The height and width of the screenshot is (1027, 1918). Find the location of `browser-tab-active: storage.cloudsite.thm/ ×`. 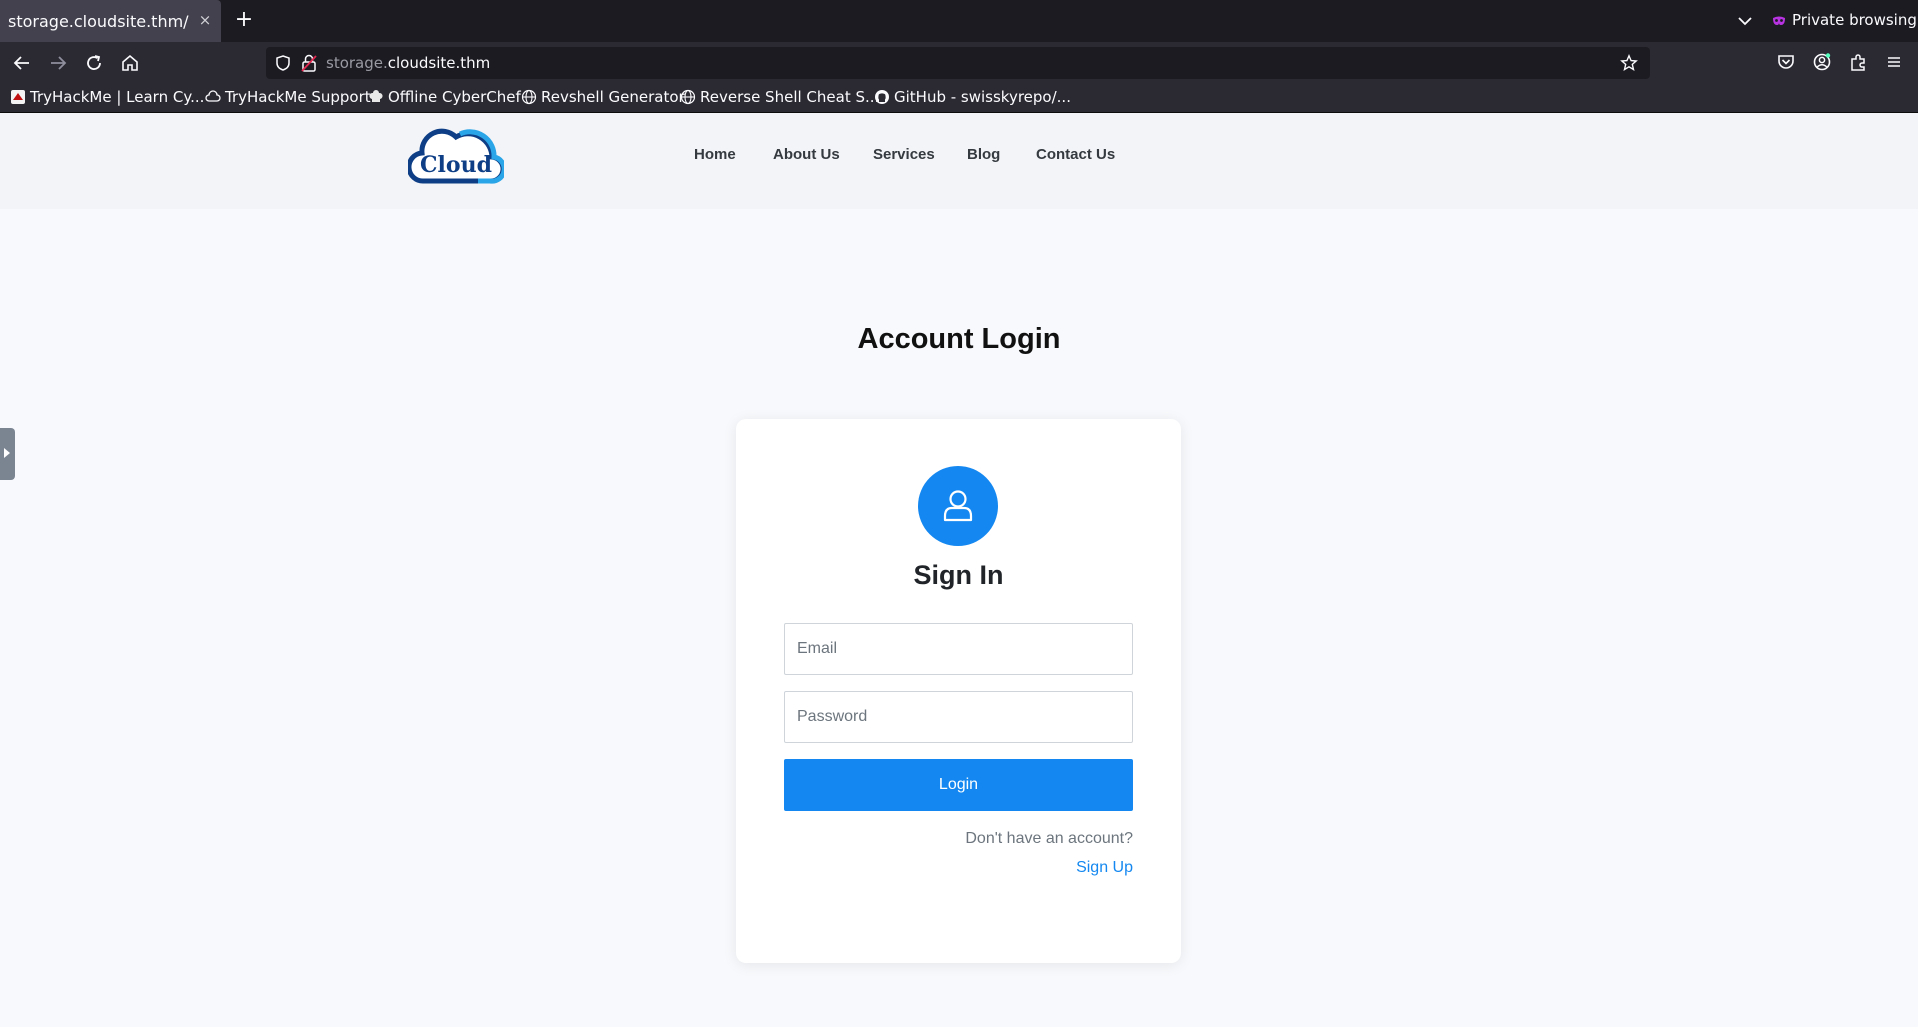

browser-tab-active: storage.cloudsite.thm/ × is located at coordinates (110, 21).